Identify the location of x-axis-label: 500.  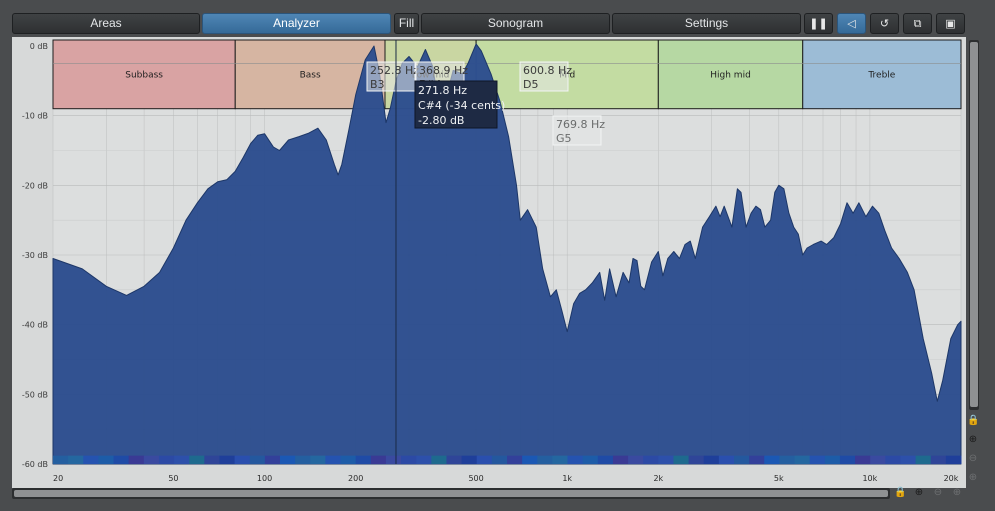
(475, 478).